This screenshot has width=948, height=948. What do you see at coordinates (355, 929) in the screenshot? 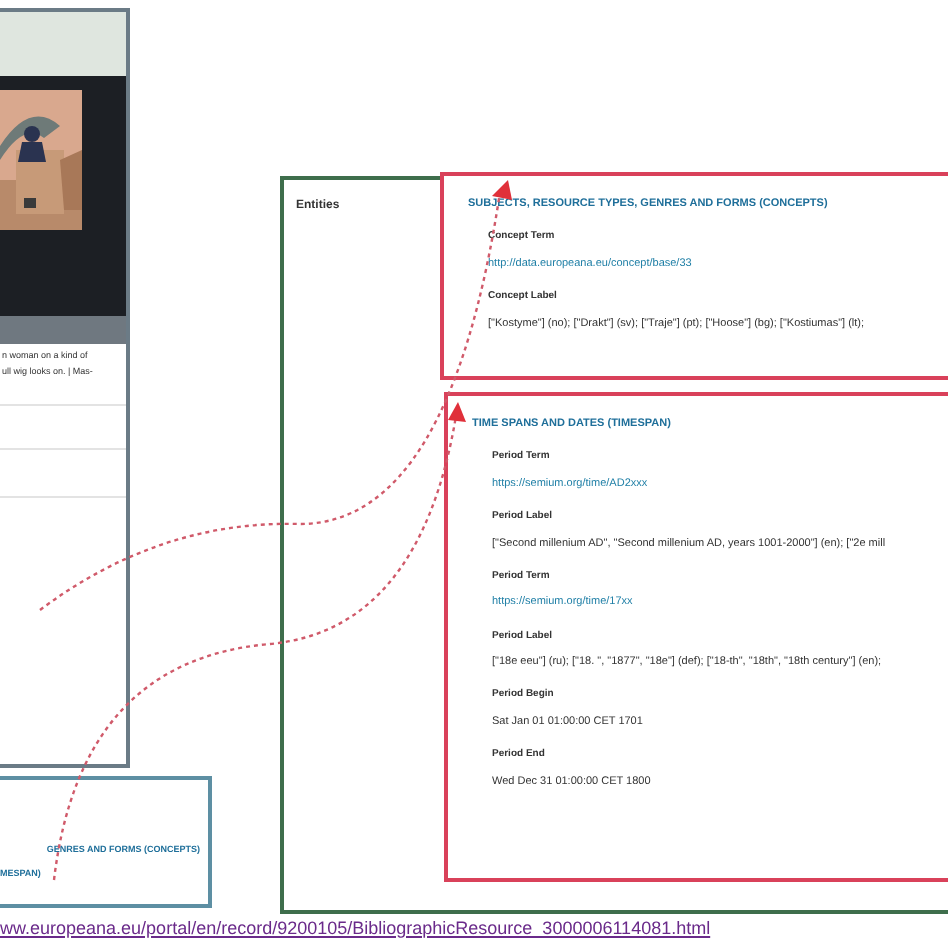
I see `source-link: ww.europeana.eu/portal/en/record/9200105/BibliographicResource_3000006114081.html` at bounding box center [355, 929].